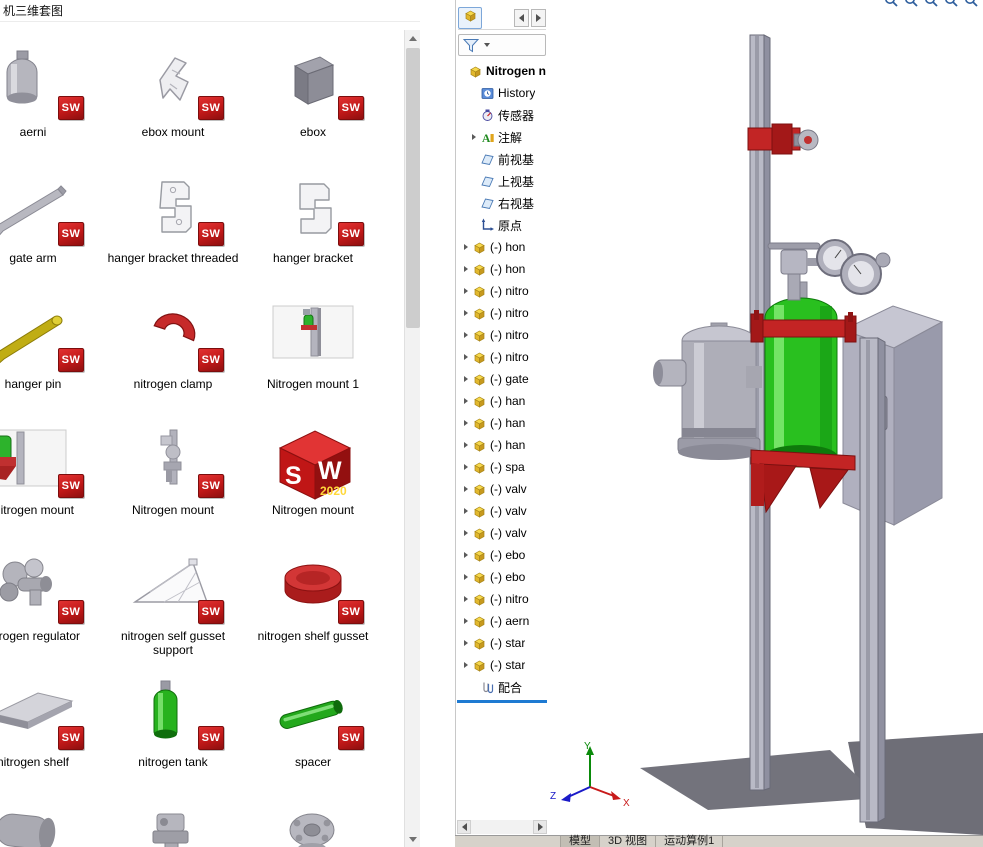 The height and width of the screenshot is (847, 983). Describe the element at coordinates (479, 291) in the screenshot. I see `part-icon` at that location.